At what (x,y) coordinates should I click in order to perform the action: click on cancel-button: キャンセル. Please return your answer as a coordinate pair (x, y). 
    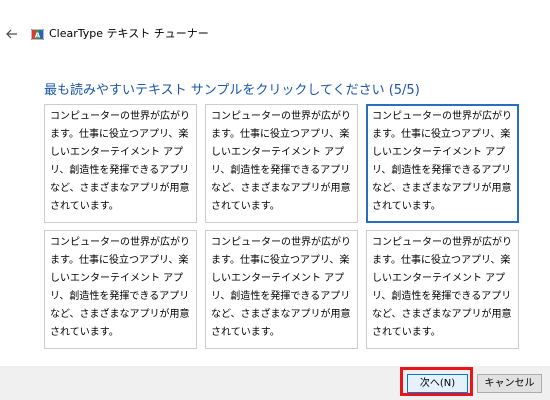
    Looking at the image, I should click on (509, 383).